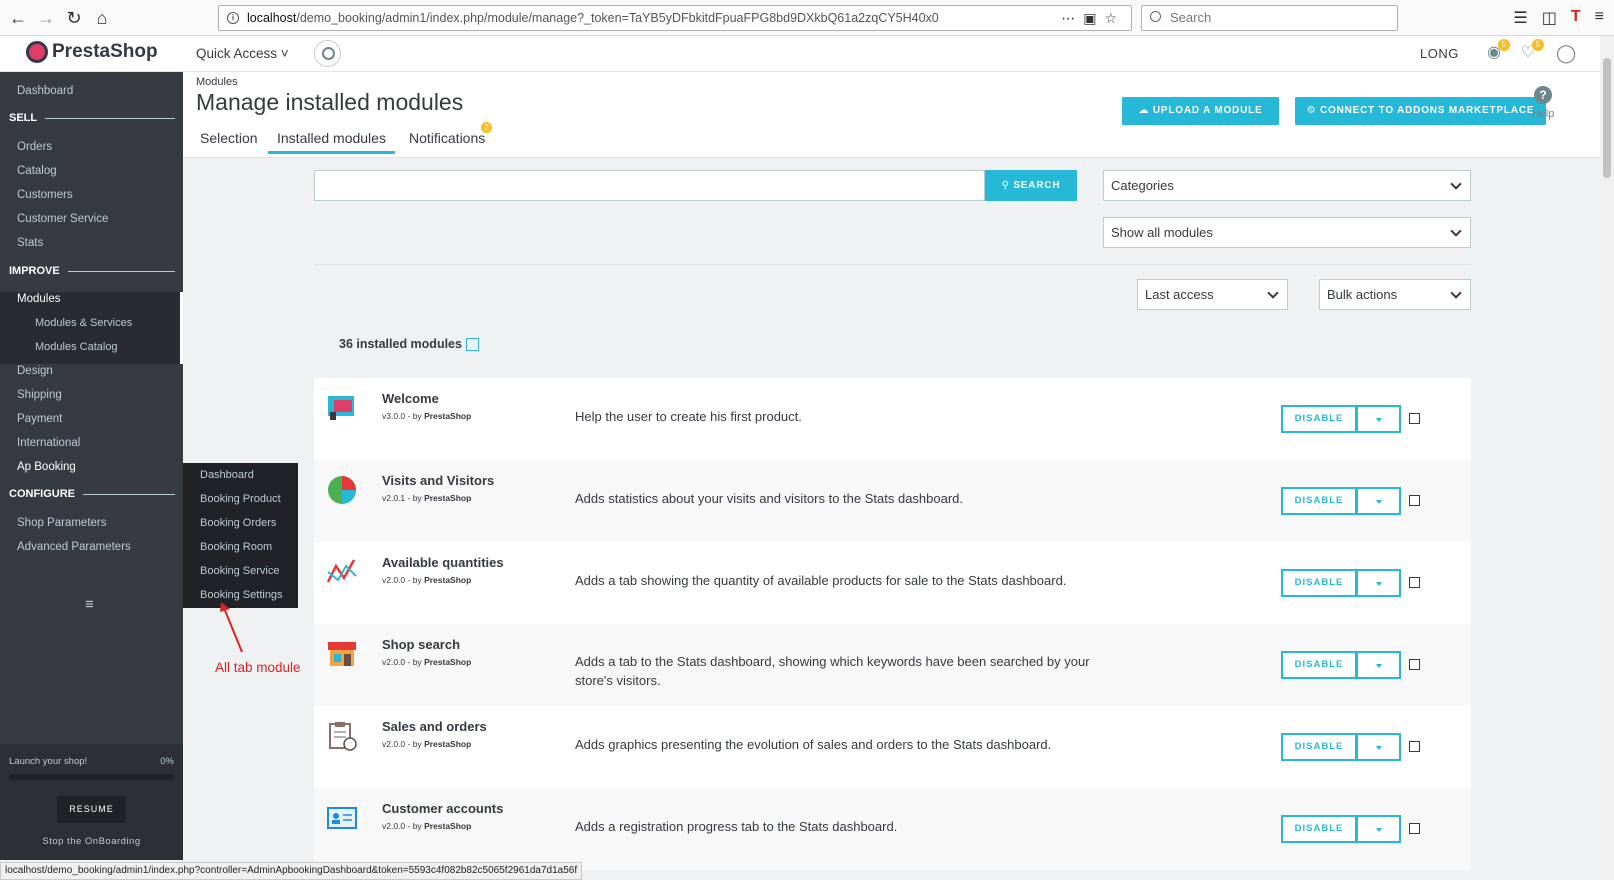 This screenshot has width=1614, height=883. I want to click on tab-installed-modules: Installed modules, so click(331, 142).